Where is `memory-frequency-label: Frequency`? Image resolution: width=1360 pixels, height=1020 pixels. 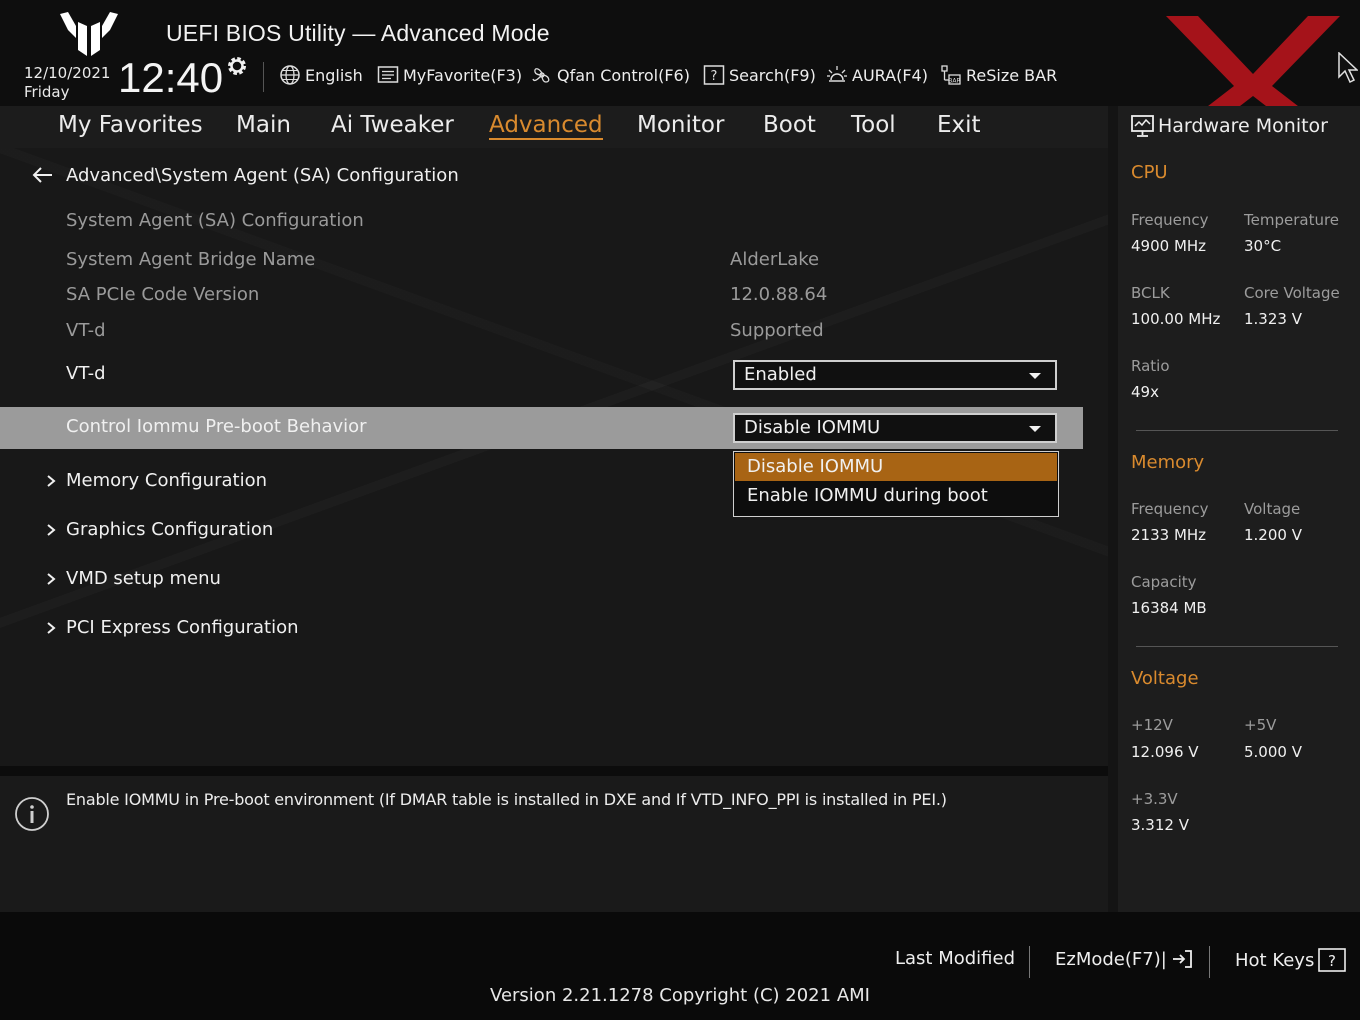
memory-frequency-label: Frequency is located at coordinates (1170, 509).